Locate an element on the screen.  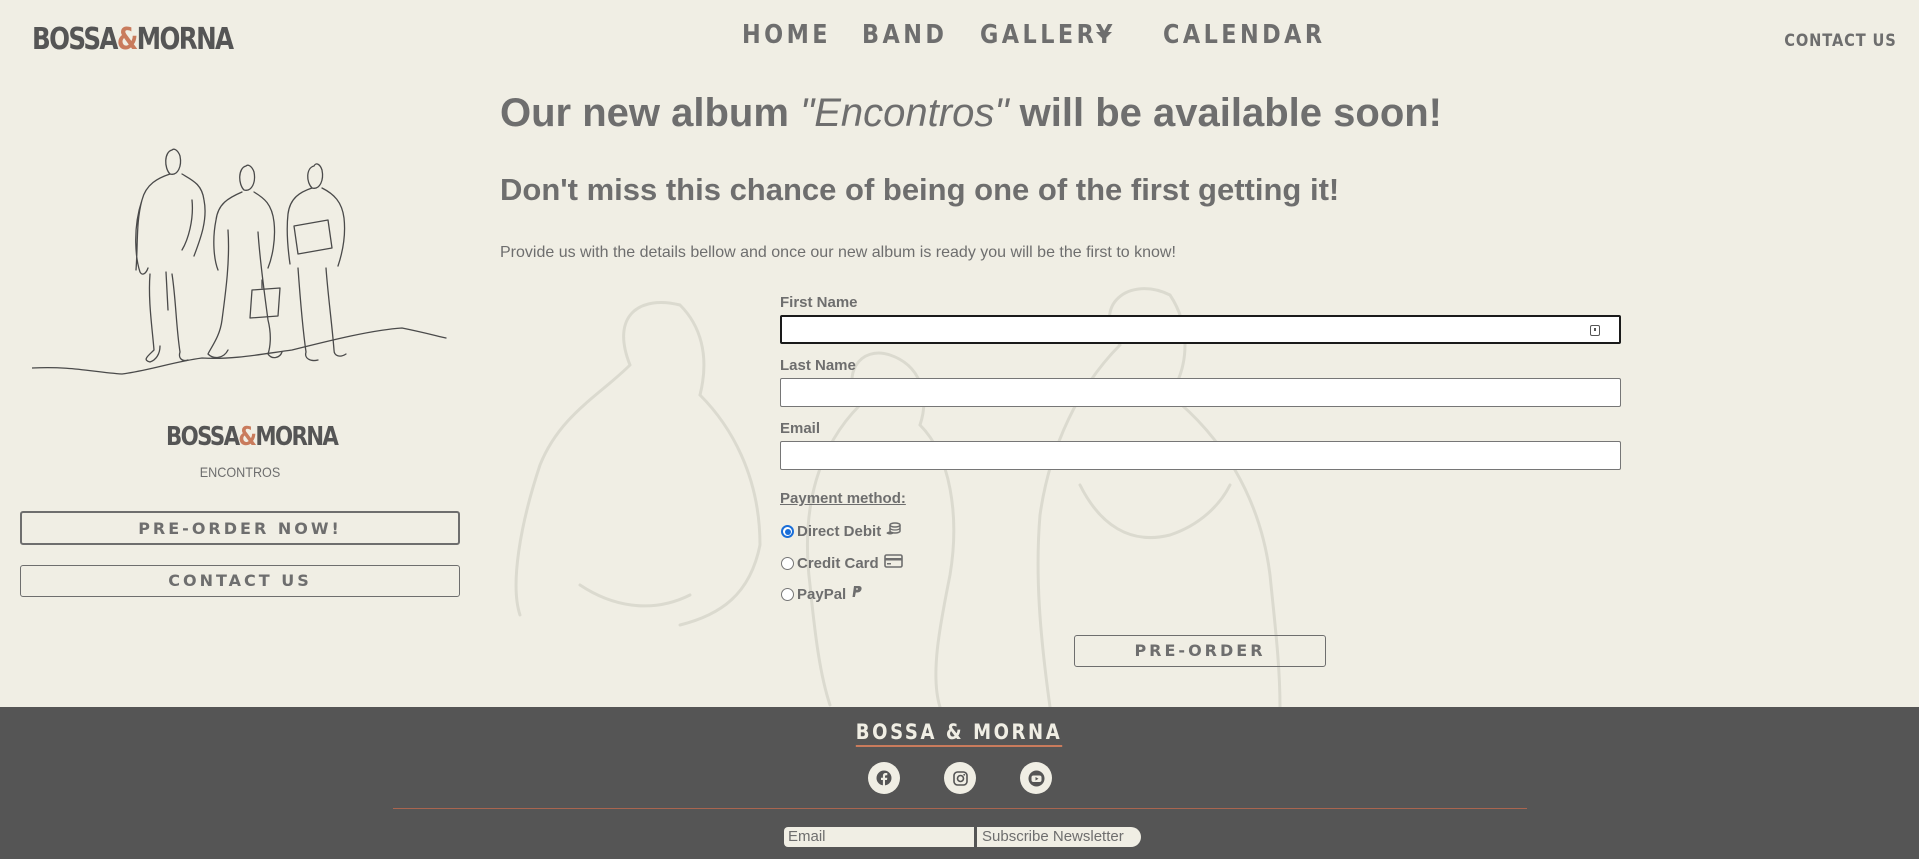
newsletter-email-input: Email is located at coordinates (879, 837).